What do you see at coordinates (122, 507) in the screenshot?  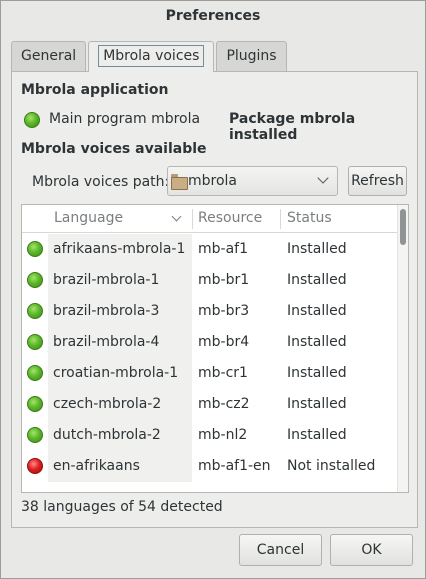 I see `summary-label: 38 languages of 54 detected` at bounding box center [122, 507].